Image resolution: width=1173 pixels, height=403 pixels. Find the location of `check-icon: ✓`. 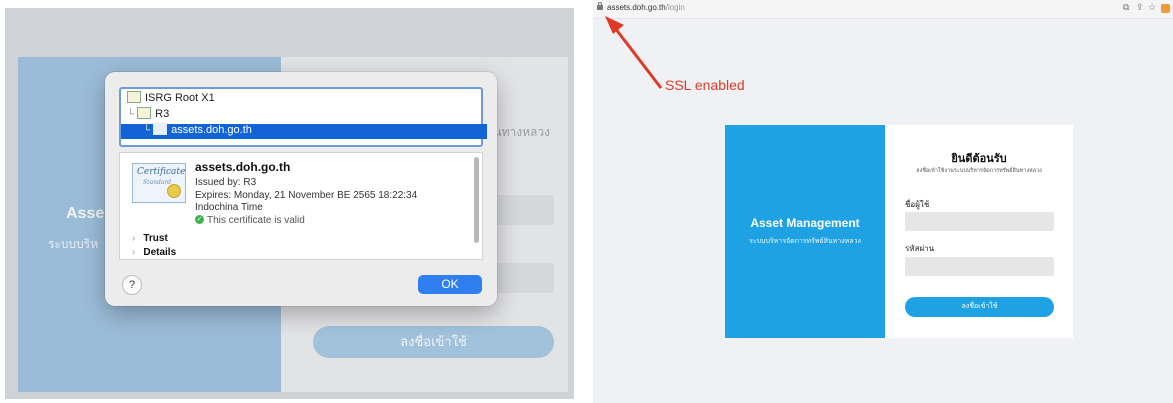

check-icon: ✓ is located at coordinates (199, 219).